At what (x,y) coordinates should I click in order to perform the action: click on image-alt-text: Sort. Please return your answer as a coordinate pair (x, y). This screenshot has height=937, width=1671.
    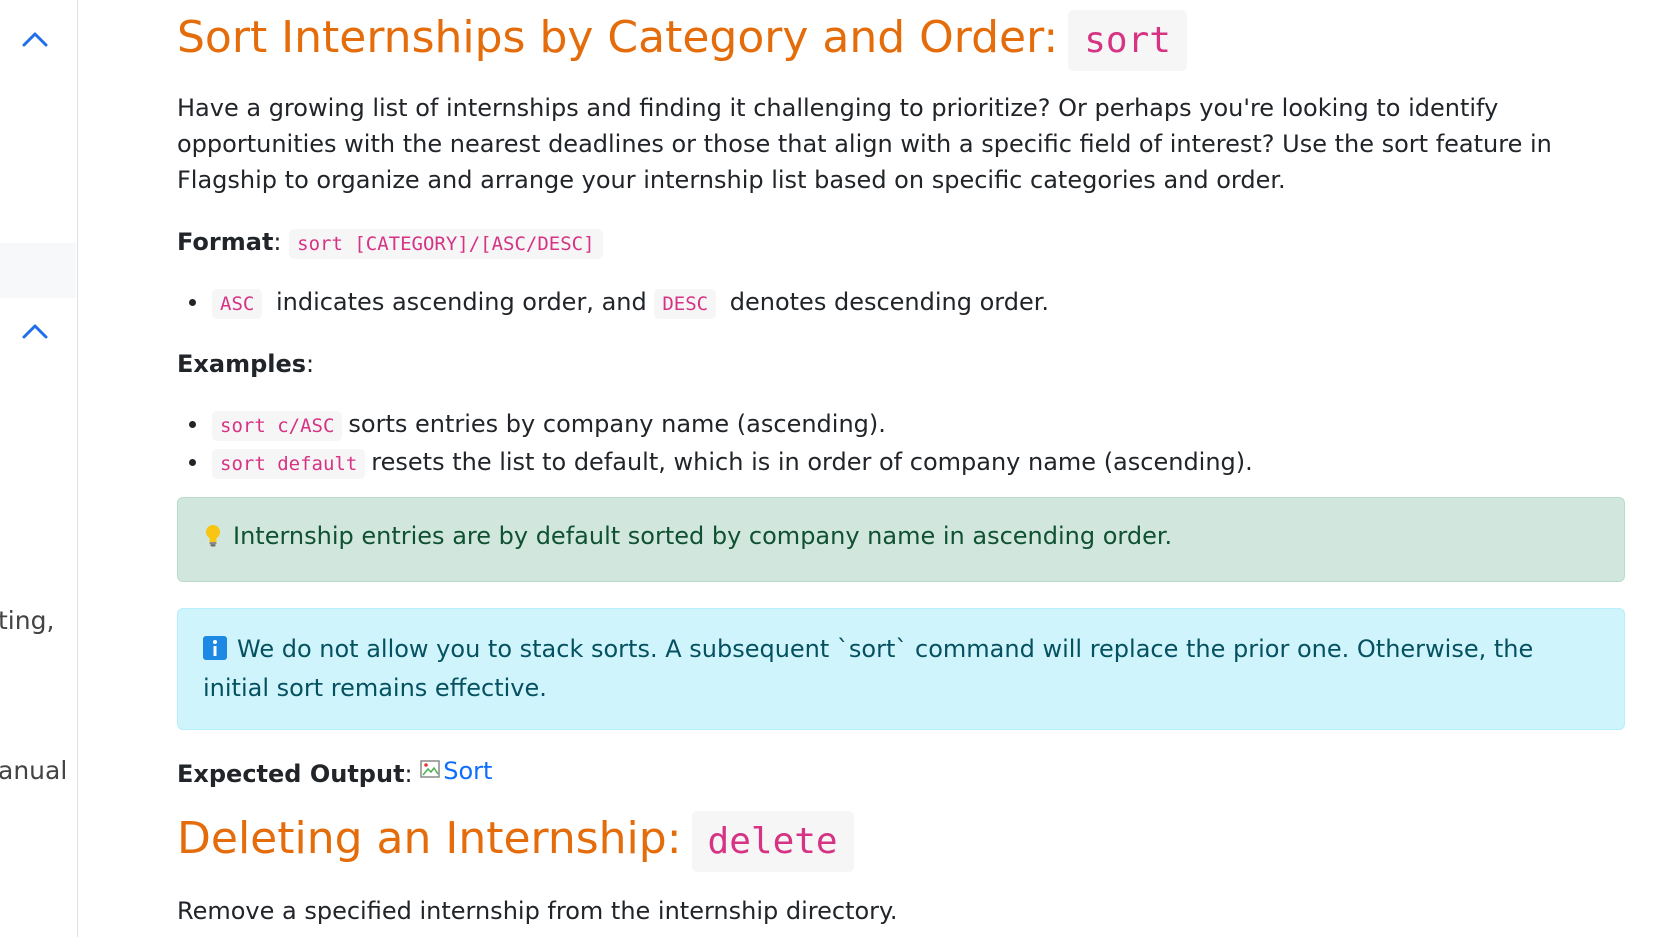
    Looking at the image, I should click on (468, 771).